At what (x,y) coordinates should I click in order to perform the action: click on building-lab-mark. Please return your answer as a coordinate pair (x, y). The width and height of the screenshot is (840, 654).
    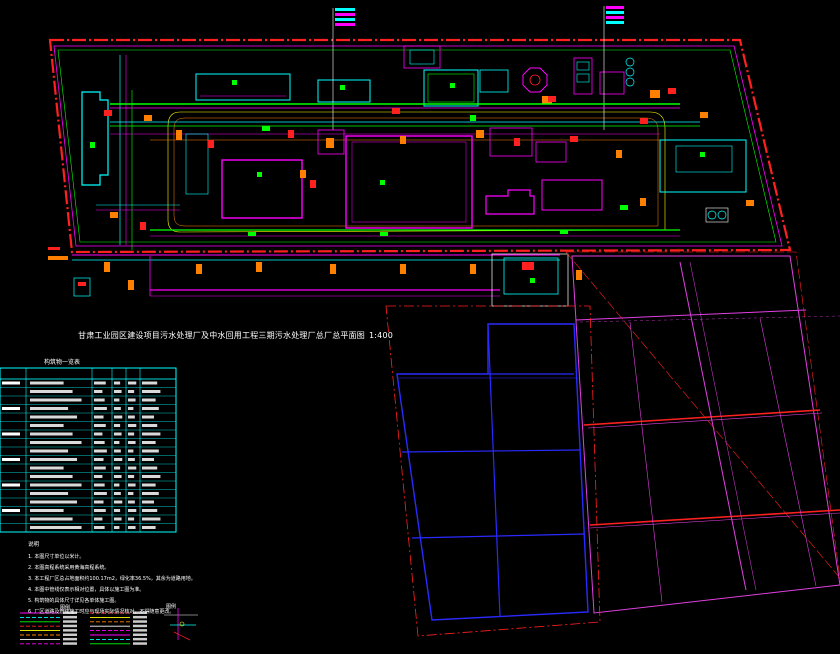
    Looking at the image, I should click on (342, 87).